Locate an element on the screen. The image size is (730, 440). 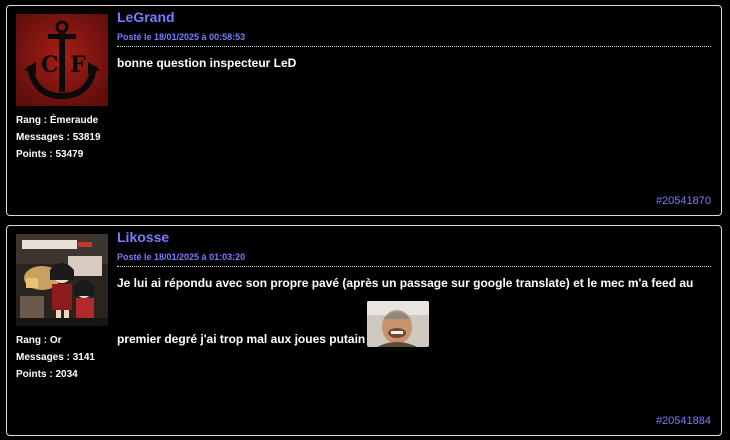
post-permalink: #20541870 is located at coordinates (683, 201).